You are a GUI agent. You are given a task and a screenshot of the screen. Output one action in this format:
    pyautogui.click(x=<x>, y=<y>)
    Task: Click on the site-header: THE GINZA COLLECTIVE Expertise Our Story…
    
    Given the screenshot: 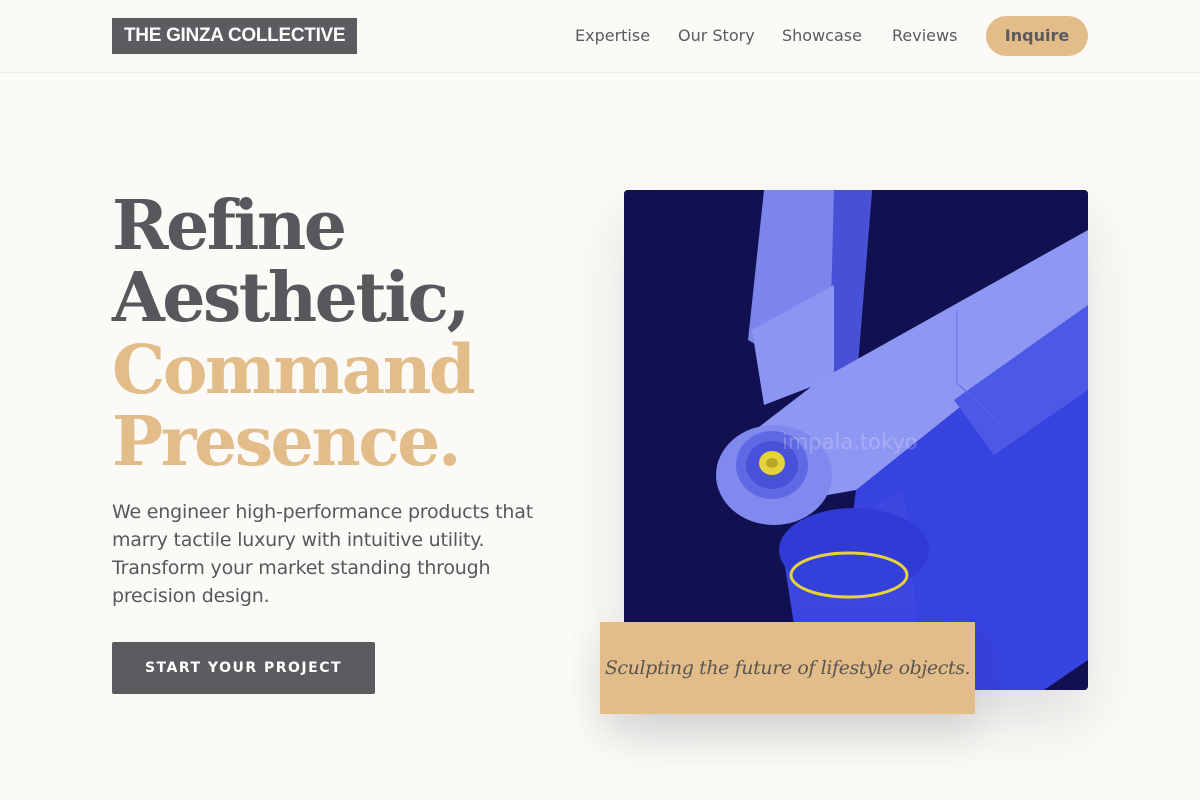 What is the action you would take?
    pyautogui.click(x=600, y=36)
    